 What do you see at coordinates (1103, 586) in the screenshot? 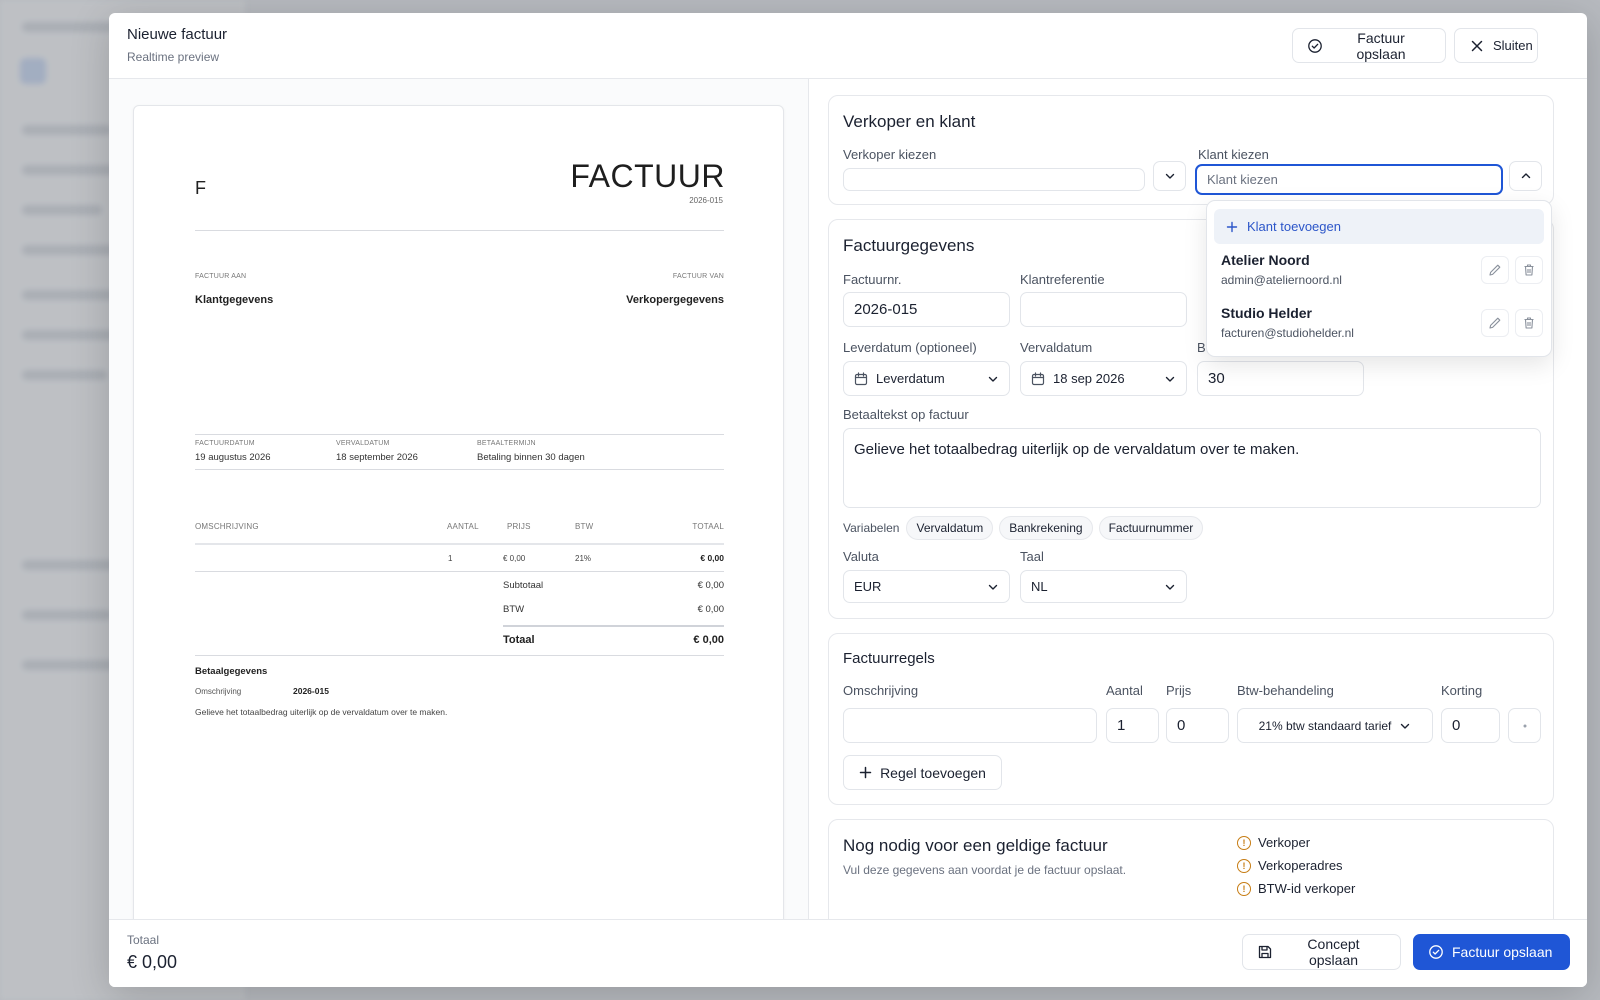
I see `language-select: NL` at bounding box center [1103, 586].